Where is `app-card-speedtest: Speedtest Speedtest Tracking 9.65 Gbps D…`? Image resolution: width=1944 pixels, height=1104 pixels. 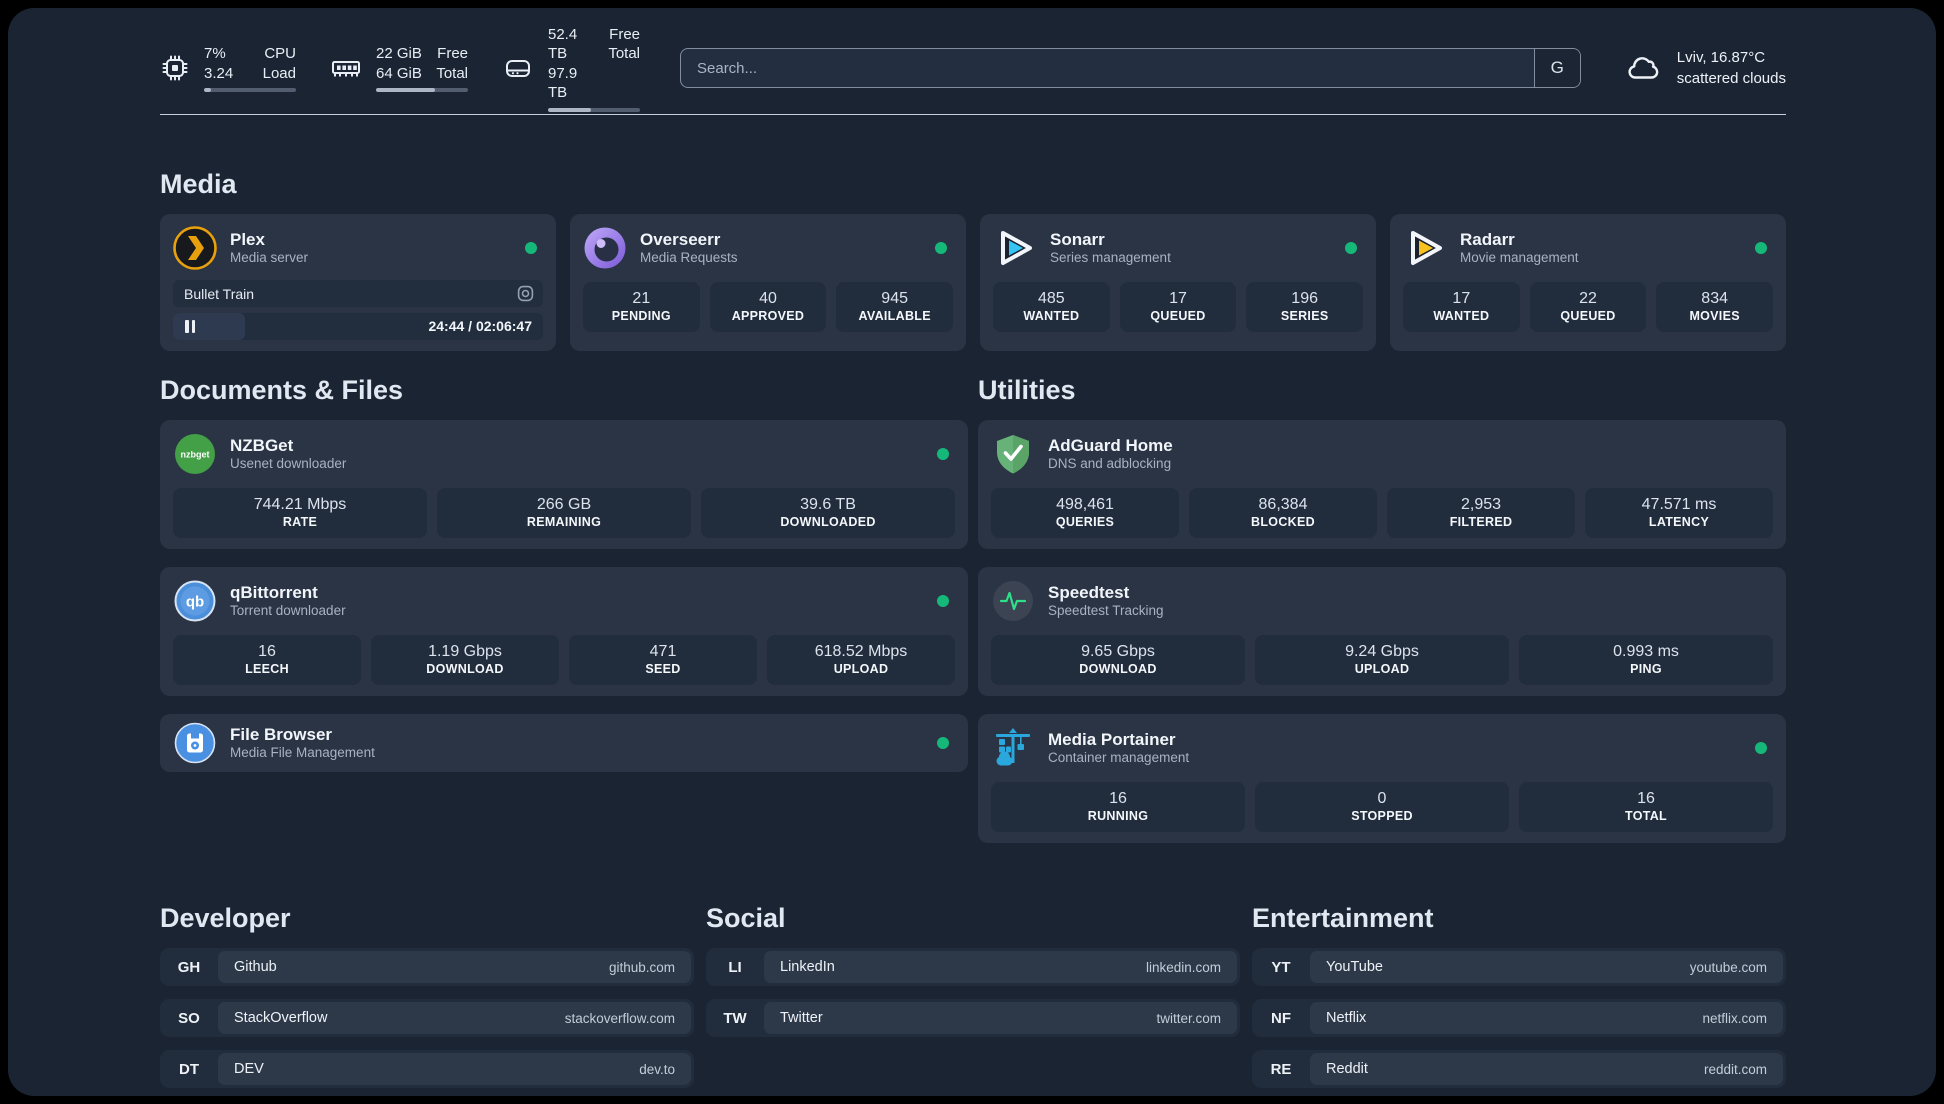 app-card-speedtest: Speedtest Speedtest Tracking 9.65 Gbps D… is located at coordinates (1382, 631).